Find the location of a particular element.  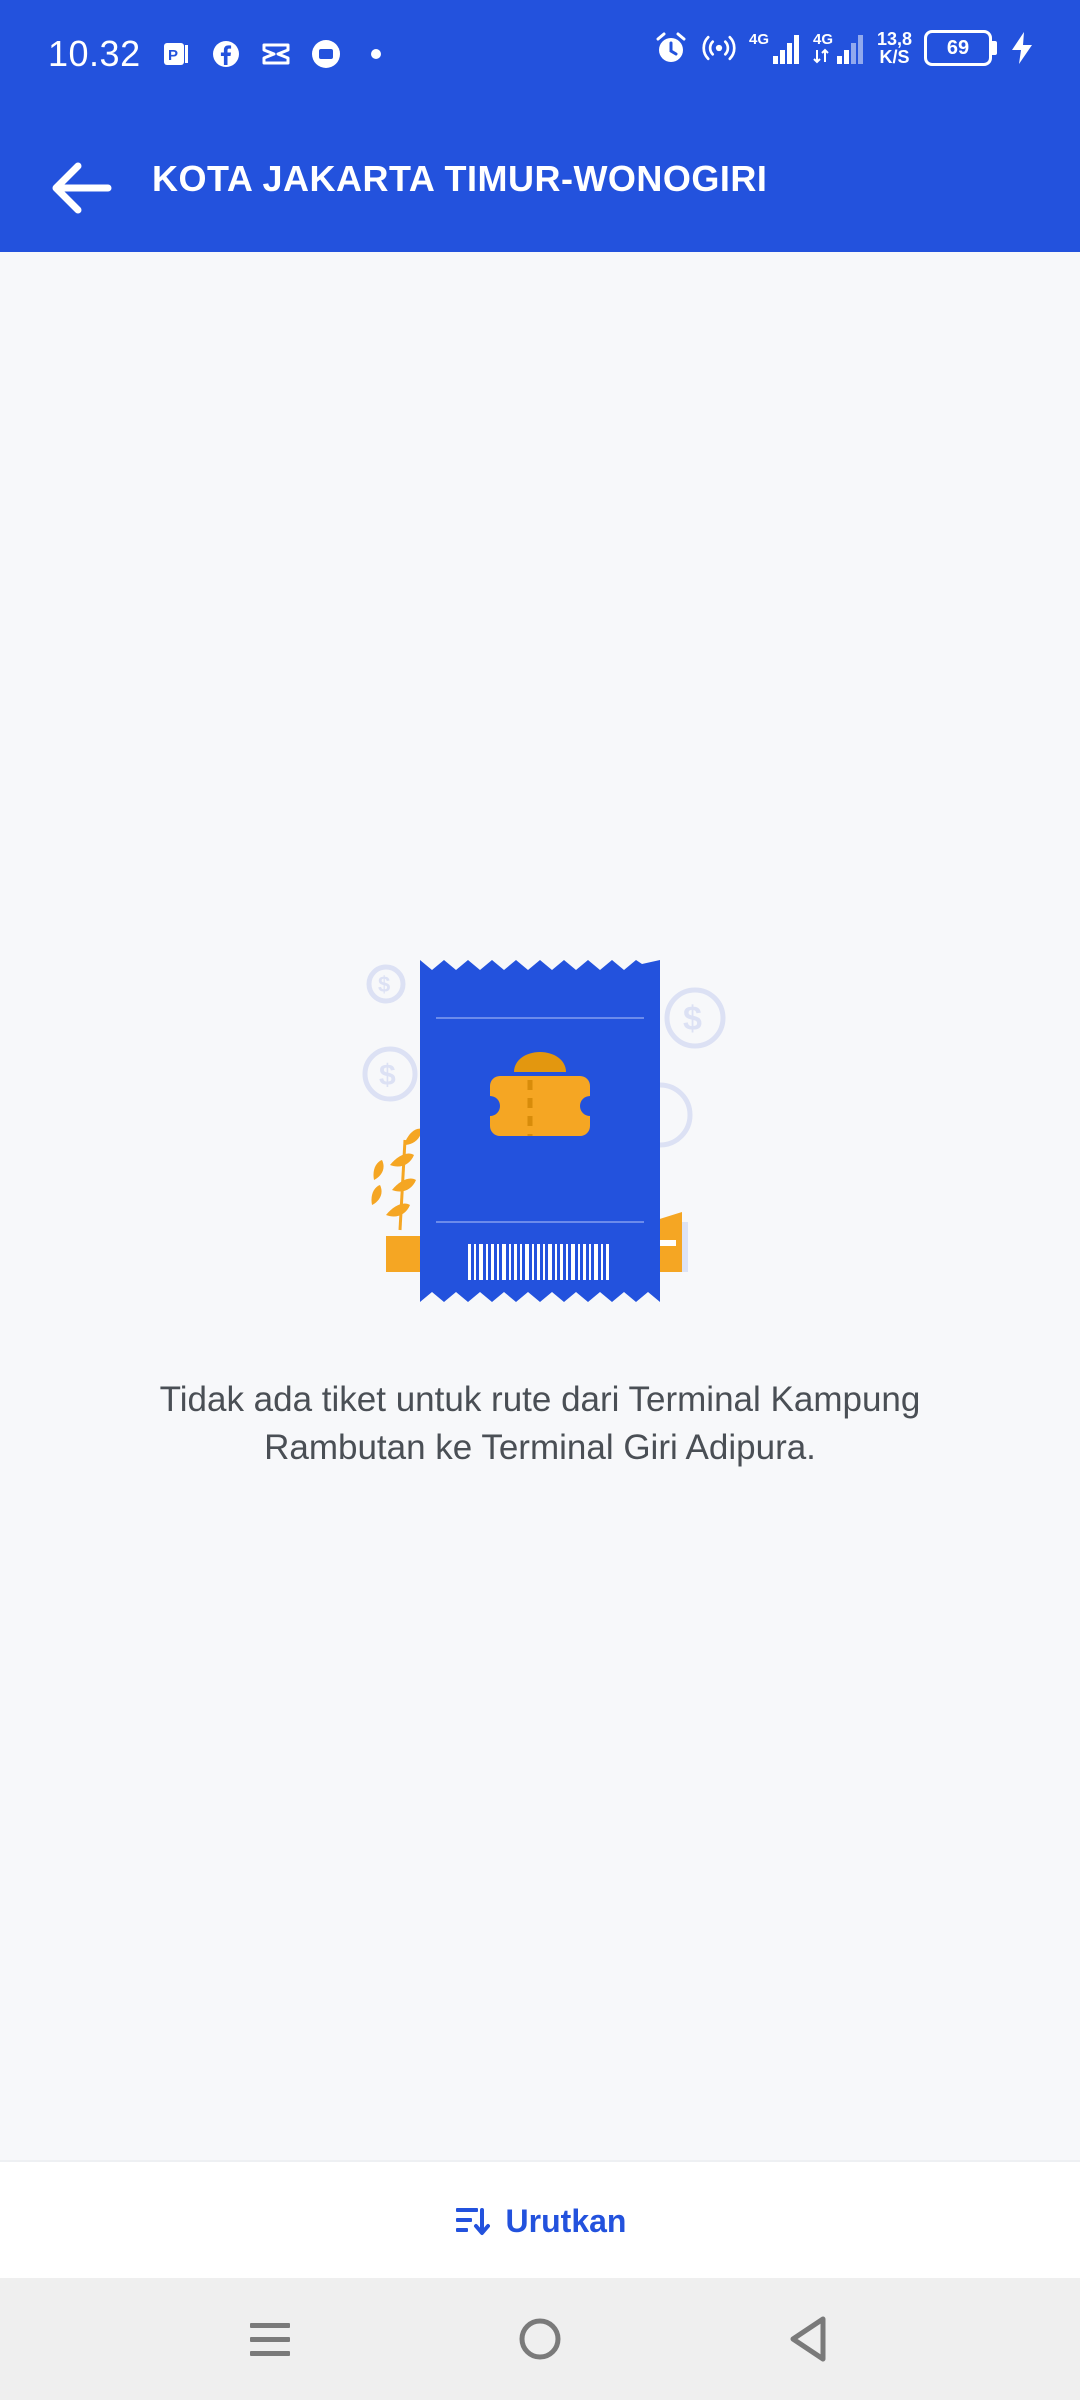

system-icons: 4G 4G 13,8 K/S 69 is located at coordinates (843, 48).